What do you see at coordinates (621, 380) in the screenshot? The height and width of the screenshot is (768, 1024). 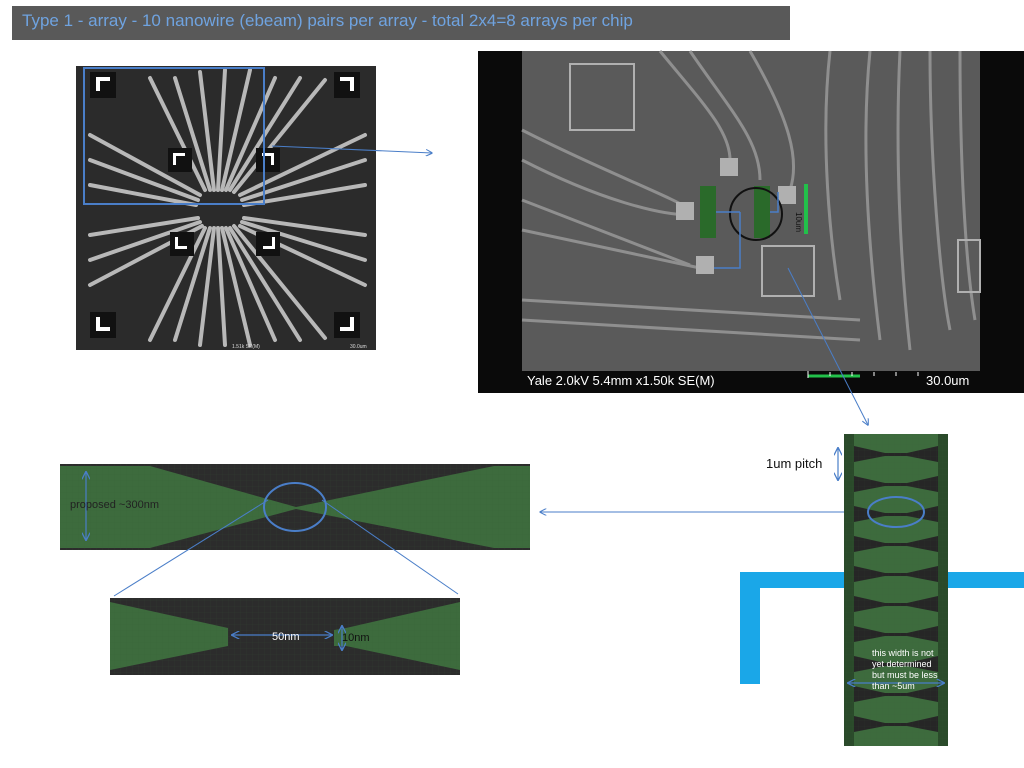 I see `sem-zoom-caption: Yale 2.0kV 5.4mm x1.50k SE(M)` at bounding box center [621, 380].